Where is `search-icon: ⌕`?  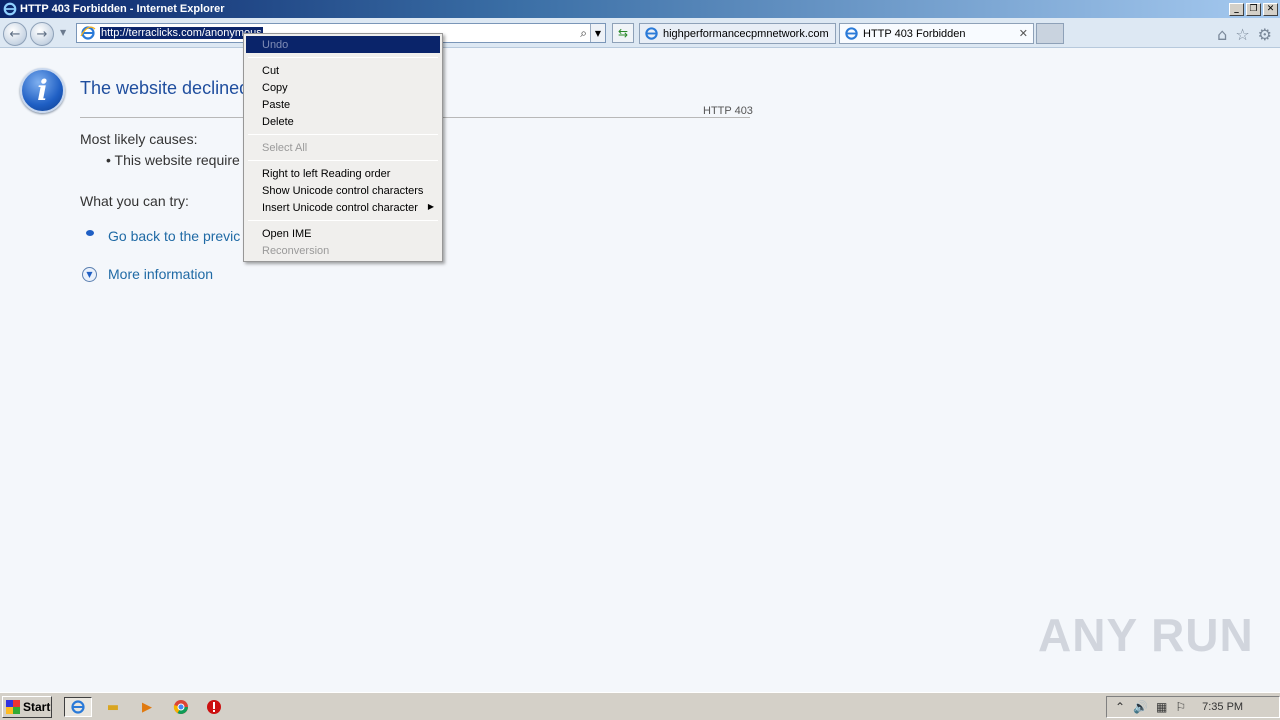
search-icon: ⌕ is located at coordinates (583, 33).